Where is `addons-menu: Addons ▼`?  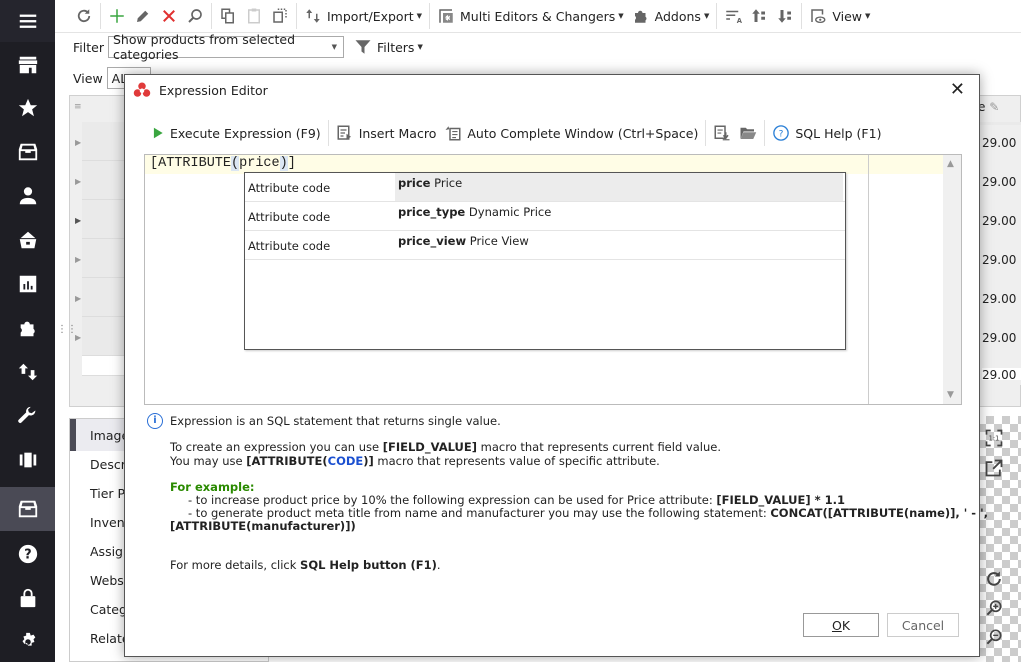
addons-menu: Addons ▼ is located at coordinates (671, 16).